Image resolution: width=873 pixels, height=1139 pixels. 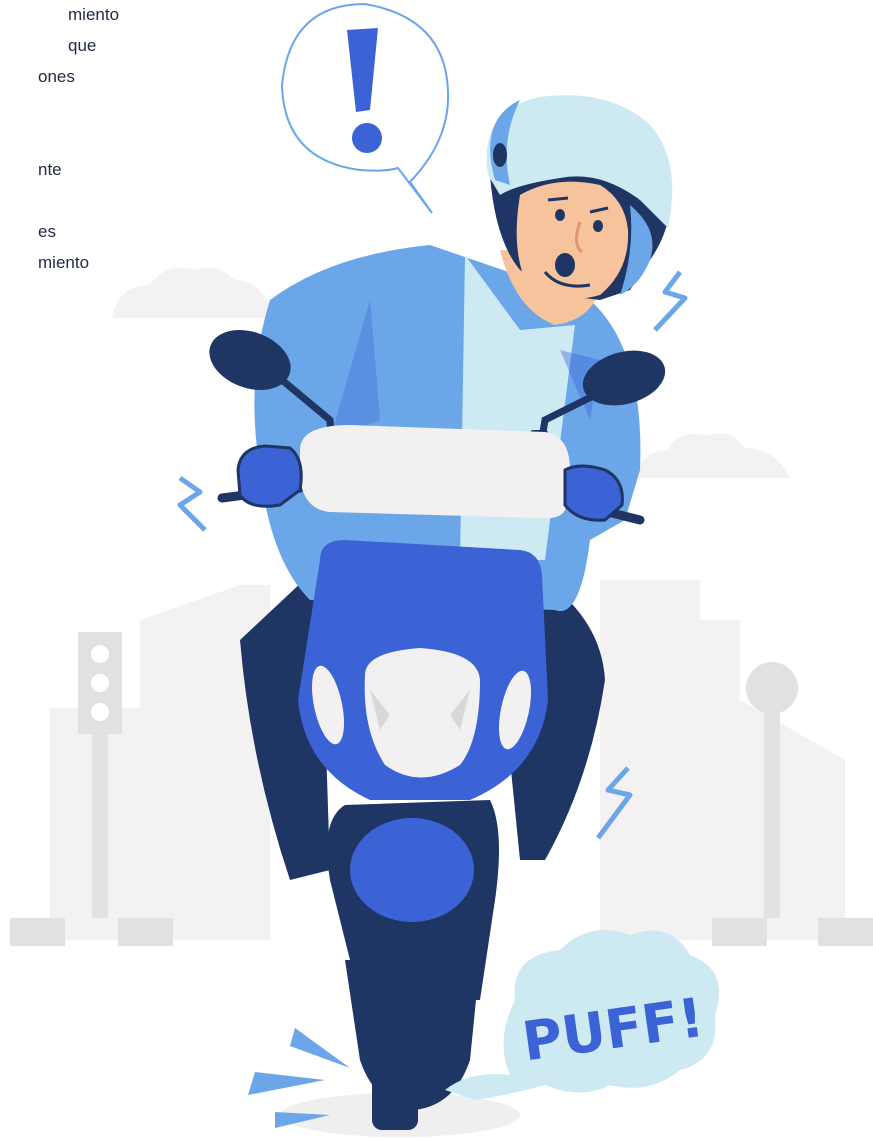 What do you see at coordinates (565, 265) in the screenshot?
I see `mouth-icon` at bounding box center [565, 265].